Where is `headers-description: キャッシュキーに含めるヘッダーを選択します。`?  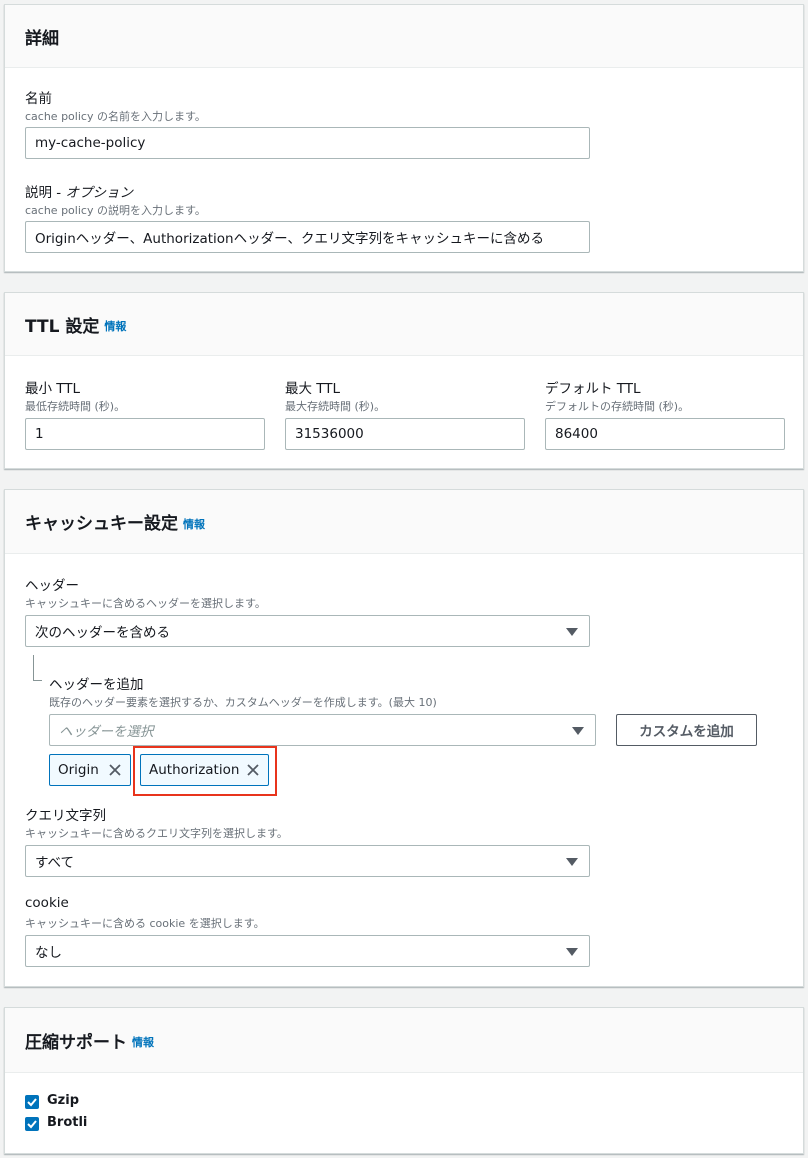 headers-description: キャッシュキーに含めるヘッダーを選択します。 is located at coordinates (145, 603).